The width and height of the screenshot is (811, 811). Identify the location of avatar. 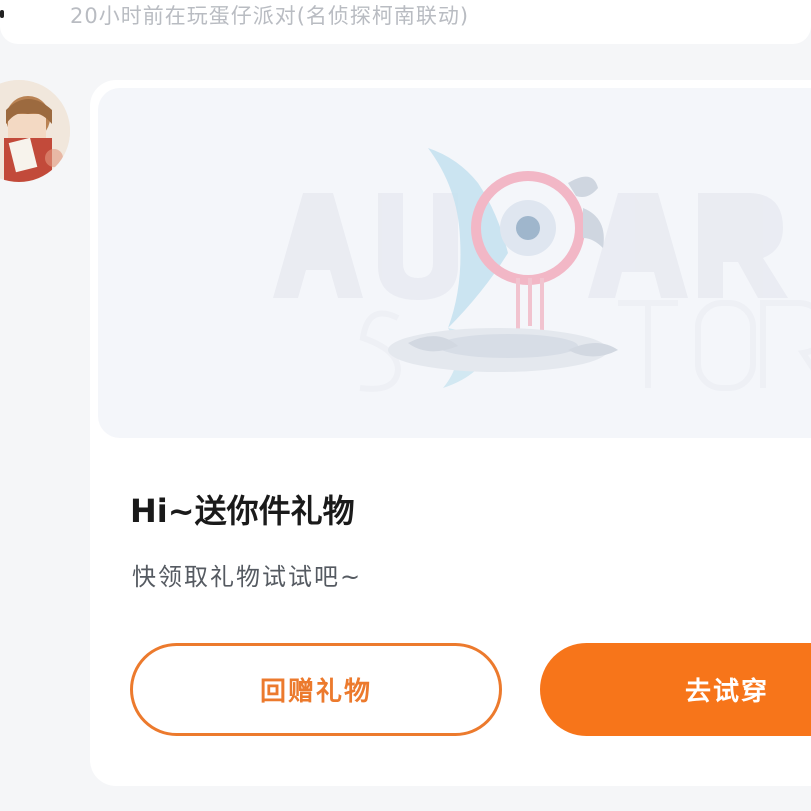
(35, 131).